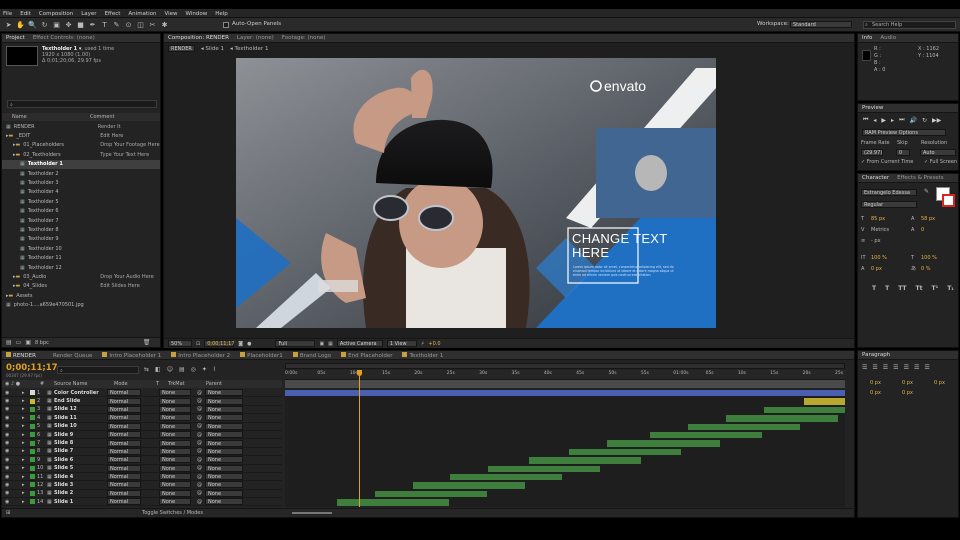 This screenshot has height=540, width=960. Describe the element at coordinates (928, 219) in the screenshot. I see `leading-value: 58 px` at that location.